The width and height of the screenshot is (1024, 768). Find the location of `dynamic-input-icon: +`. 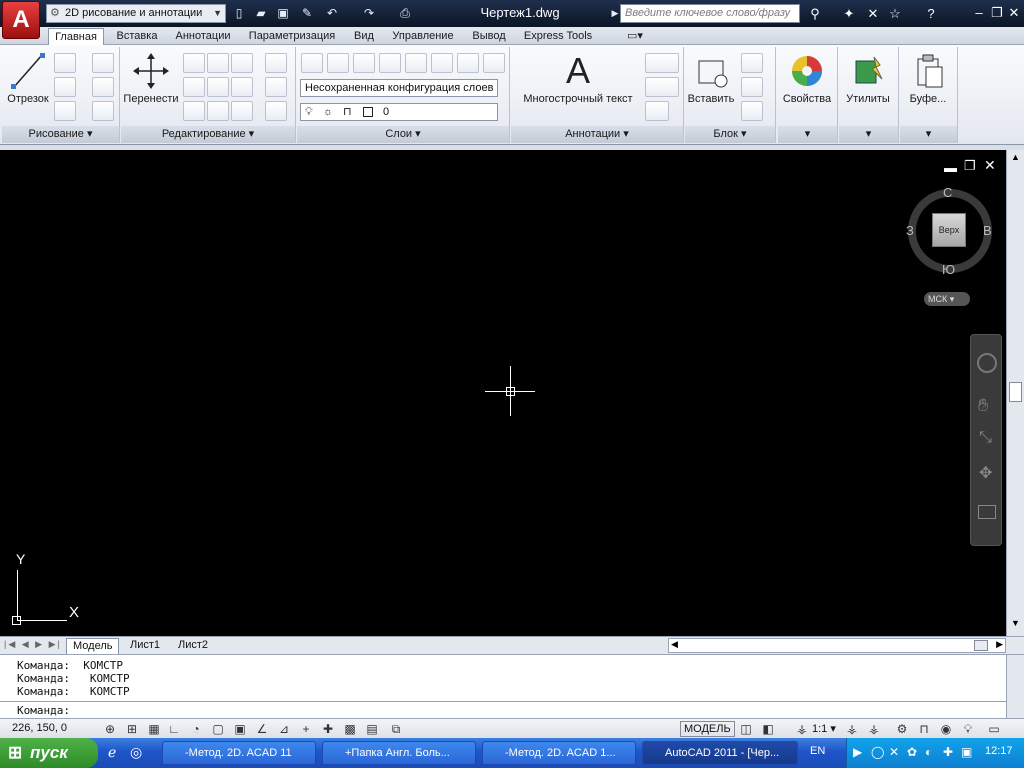

dynamic-input-icon: + is located at coordinates (306, 729).